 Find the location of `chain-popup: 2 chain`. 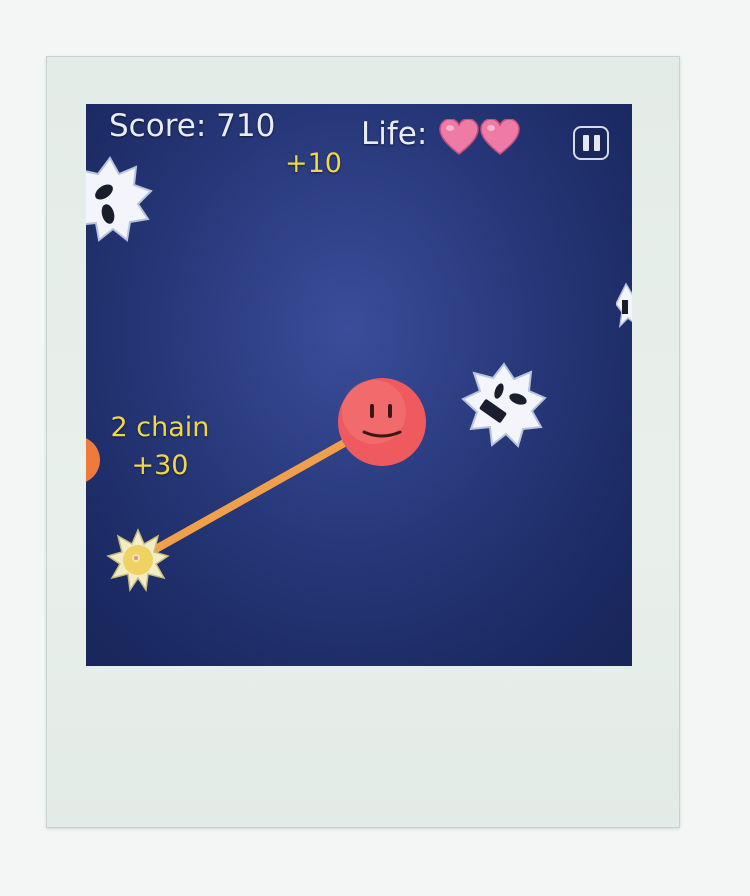

chain-popup: 2 chain is located at coordinates (160, 427).